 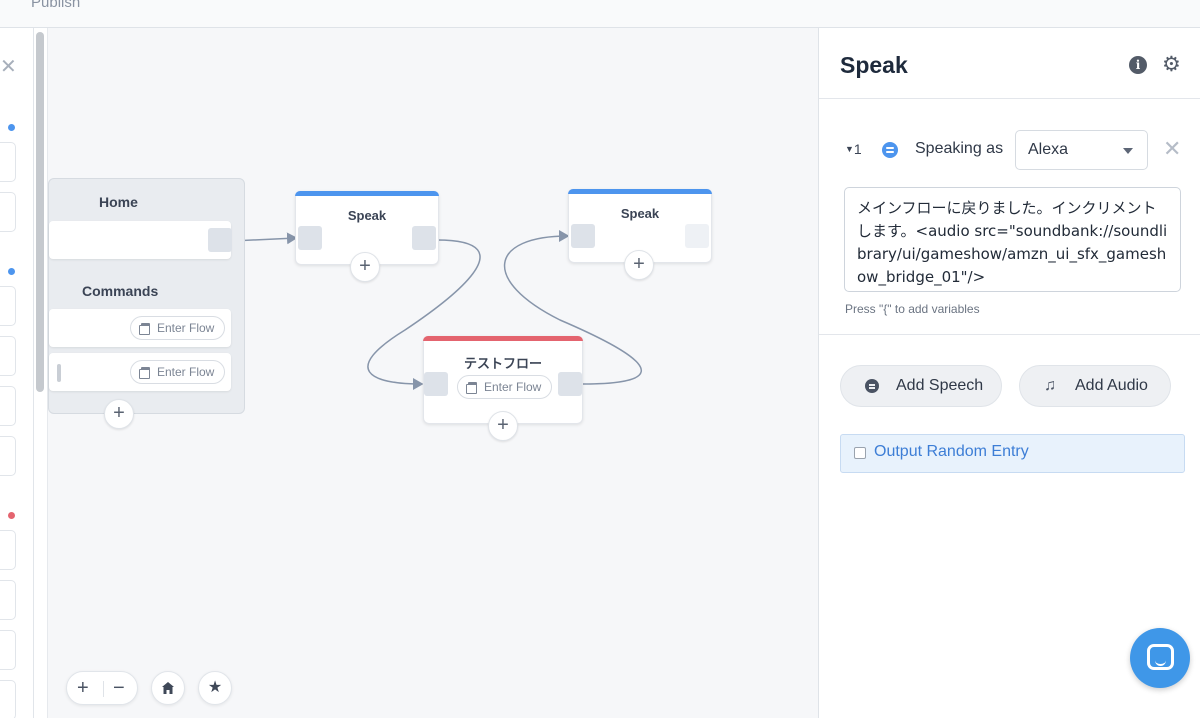 I want to click on home-block: Home Commands Enter Flow Enter Flow, so click(x=146, y=296).